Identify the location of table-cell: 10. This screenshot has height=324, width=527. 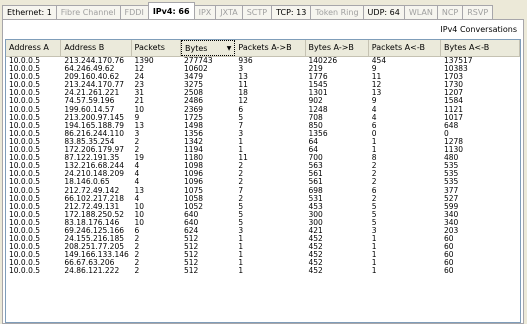
(139, 109).